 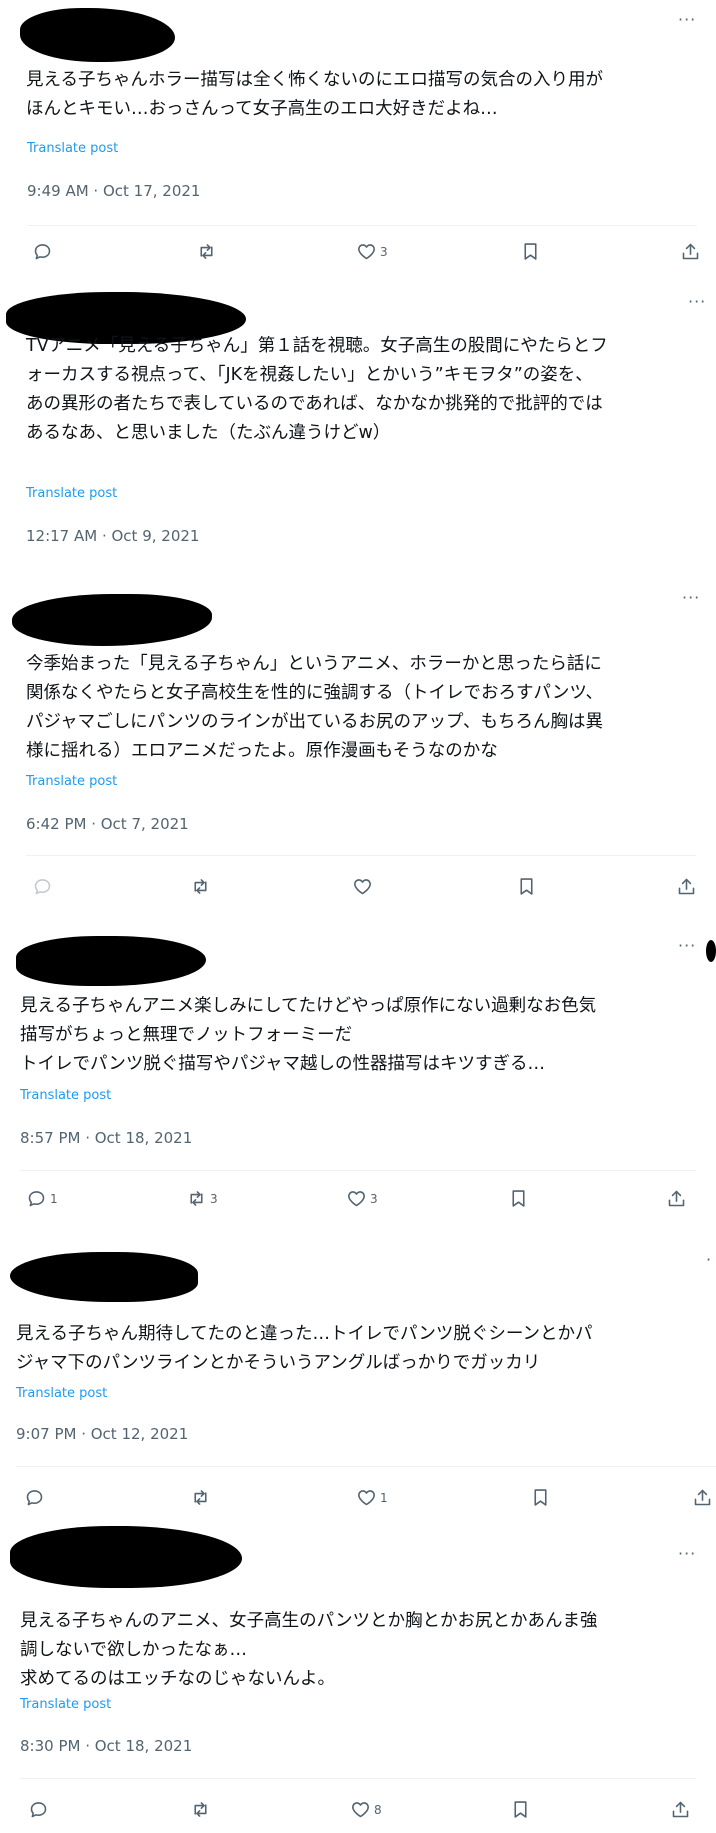 I want to click on reply-button: 1, so click(x=42, y=1198).